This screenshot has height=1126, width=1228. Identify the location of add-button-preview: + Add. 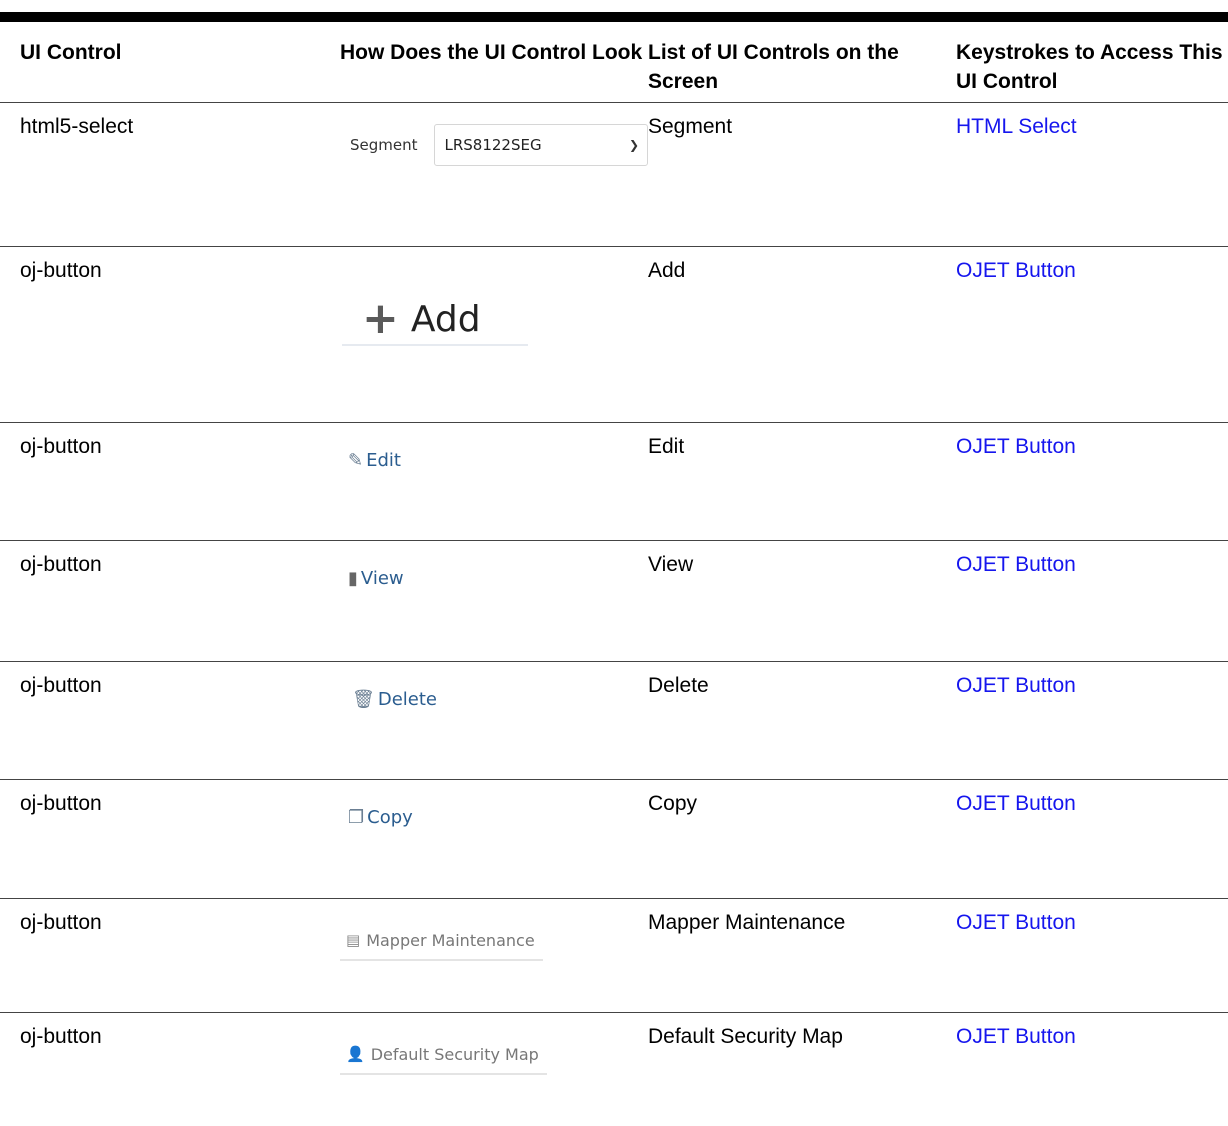
(435, 320).